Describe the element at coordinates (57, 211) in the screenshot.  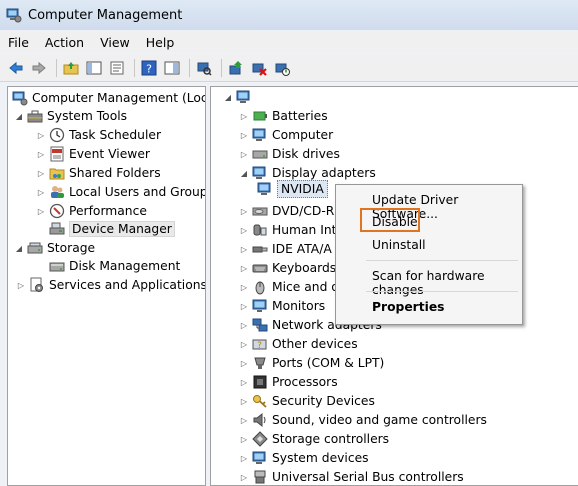
I see `performance-icon` at that location.